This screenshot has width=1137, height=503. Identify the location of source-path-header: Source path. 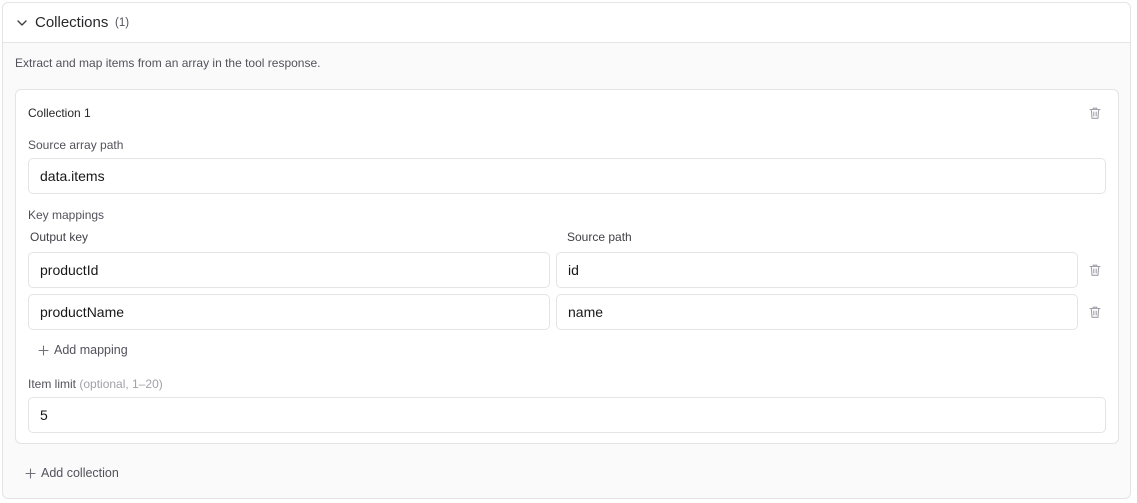
(599, 237).